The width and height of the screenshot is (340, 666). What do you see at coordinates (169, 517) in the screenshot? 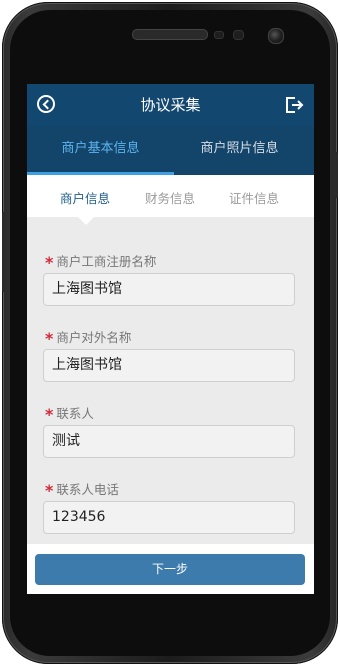
I see `contact-phone-field: 123456` at bounding box center [169, 517].